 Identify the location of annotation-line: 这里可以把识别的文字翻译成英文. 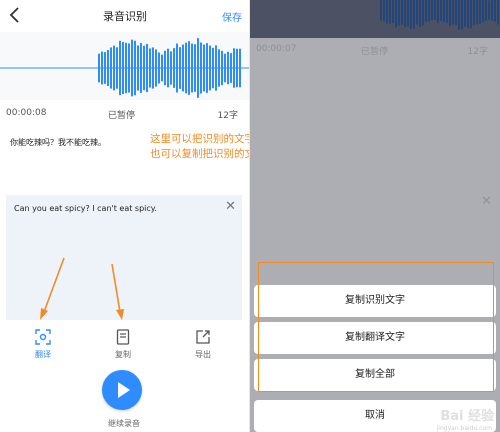
(200, 139).